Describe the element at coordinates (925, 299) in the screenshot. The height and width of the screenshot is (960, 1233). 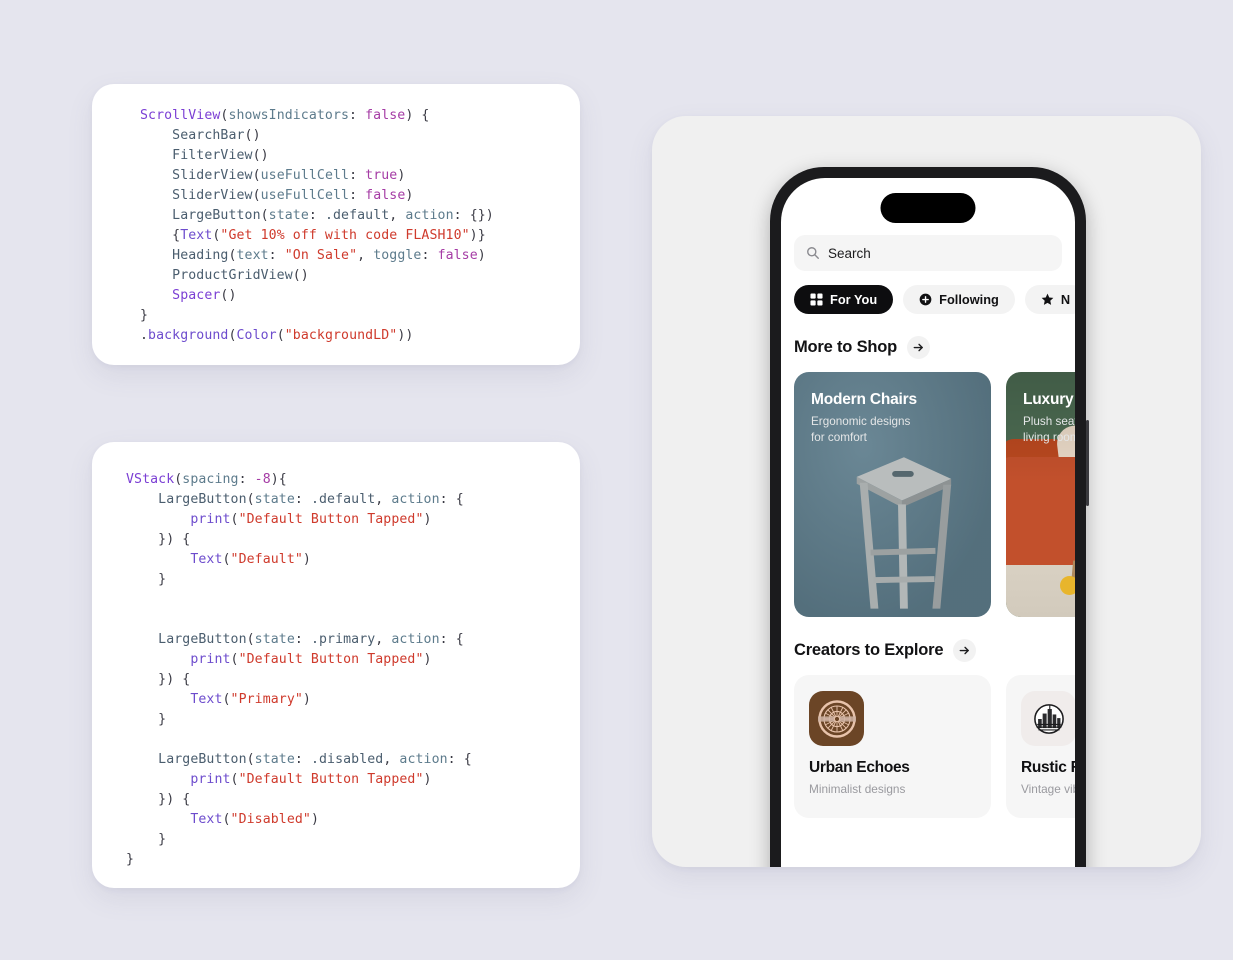
I see `plus-circle-icon` at that location.